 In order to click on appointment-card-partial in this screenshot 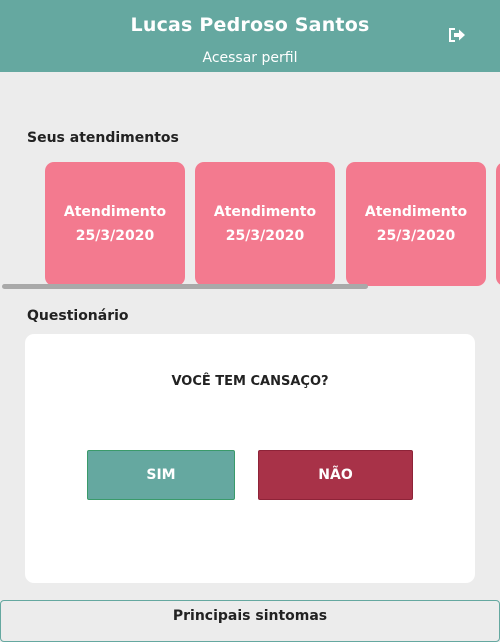, I will do `click(498, 224)`.